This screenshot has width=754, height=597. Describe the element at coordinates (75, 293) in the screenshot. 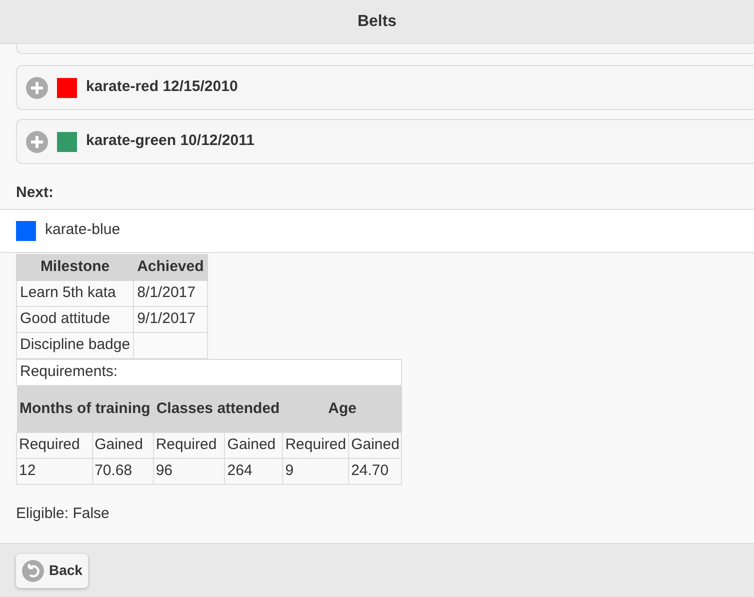

I see `table-cell: Learn 5th kata` at that location.